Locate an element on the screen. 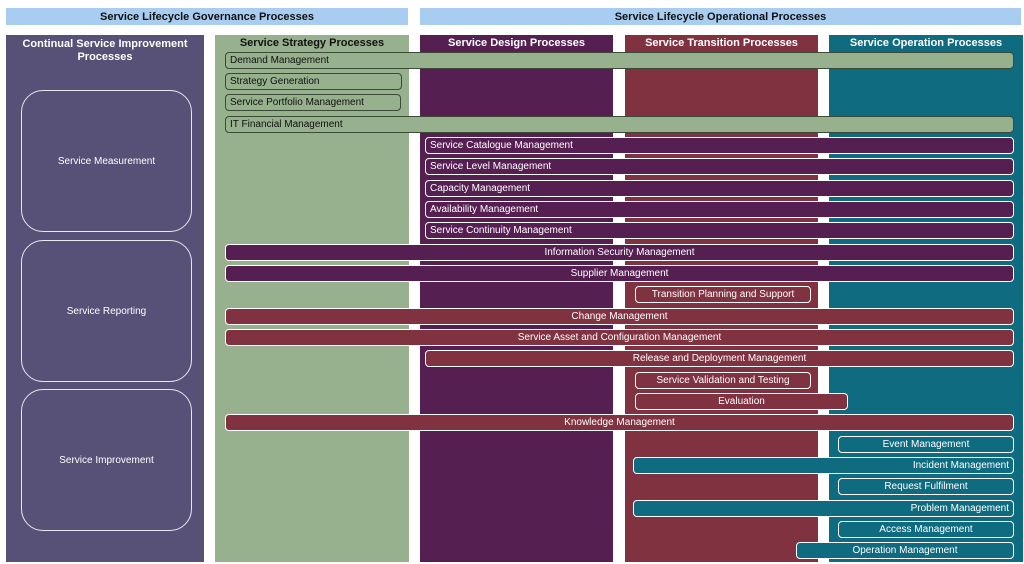  csi-column-title: Continual Service Improvement Processes is located at coordinates (105, 50).